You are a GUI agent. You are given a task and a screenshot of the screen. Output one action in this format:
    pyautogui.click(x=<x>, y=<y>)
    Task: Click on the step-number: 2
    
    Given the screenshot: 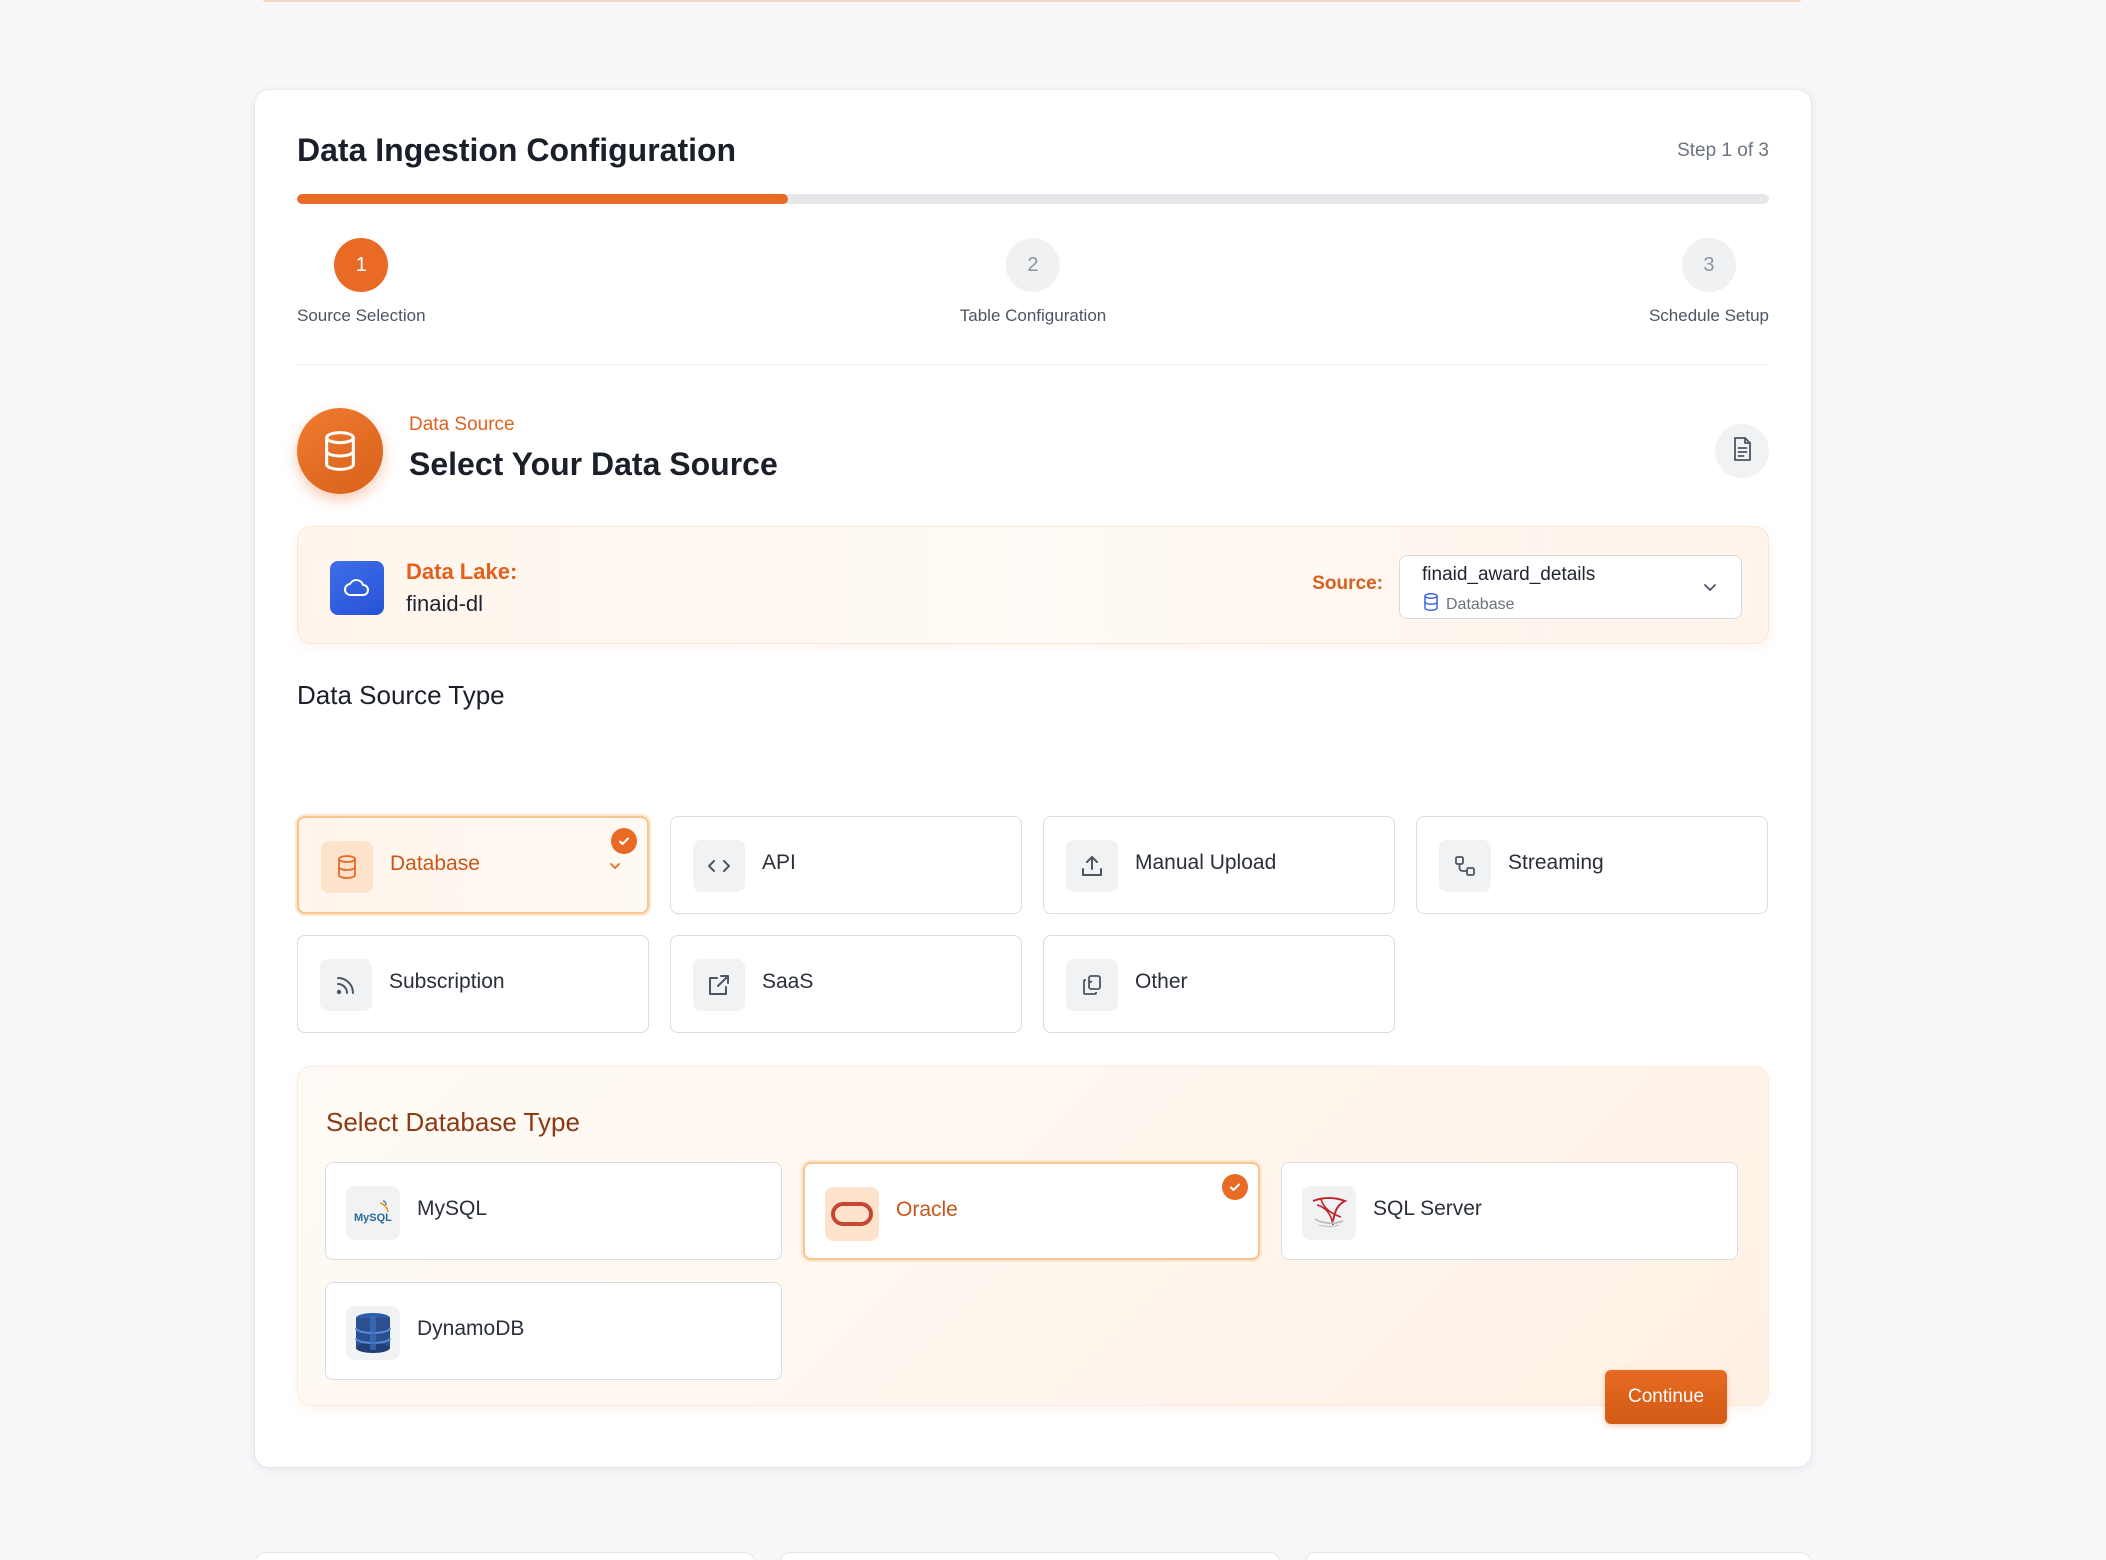 What is the action you would take?
    pyautogui.click(x=1032, y=265)
    